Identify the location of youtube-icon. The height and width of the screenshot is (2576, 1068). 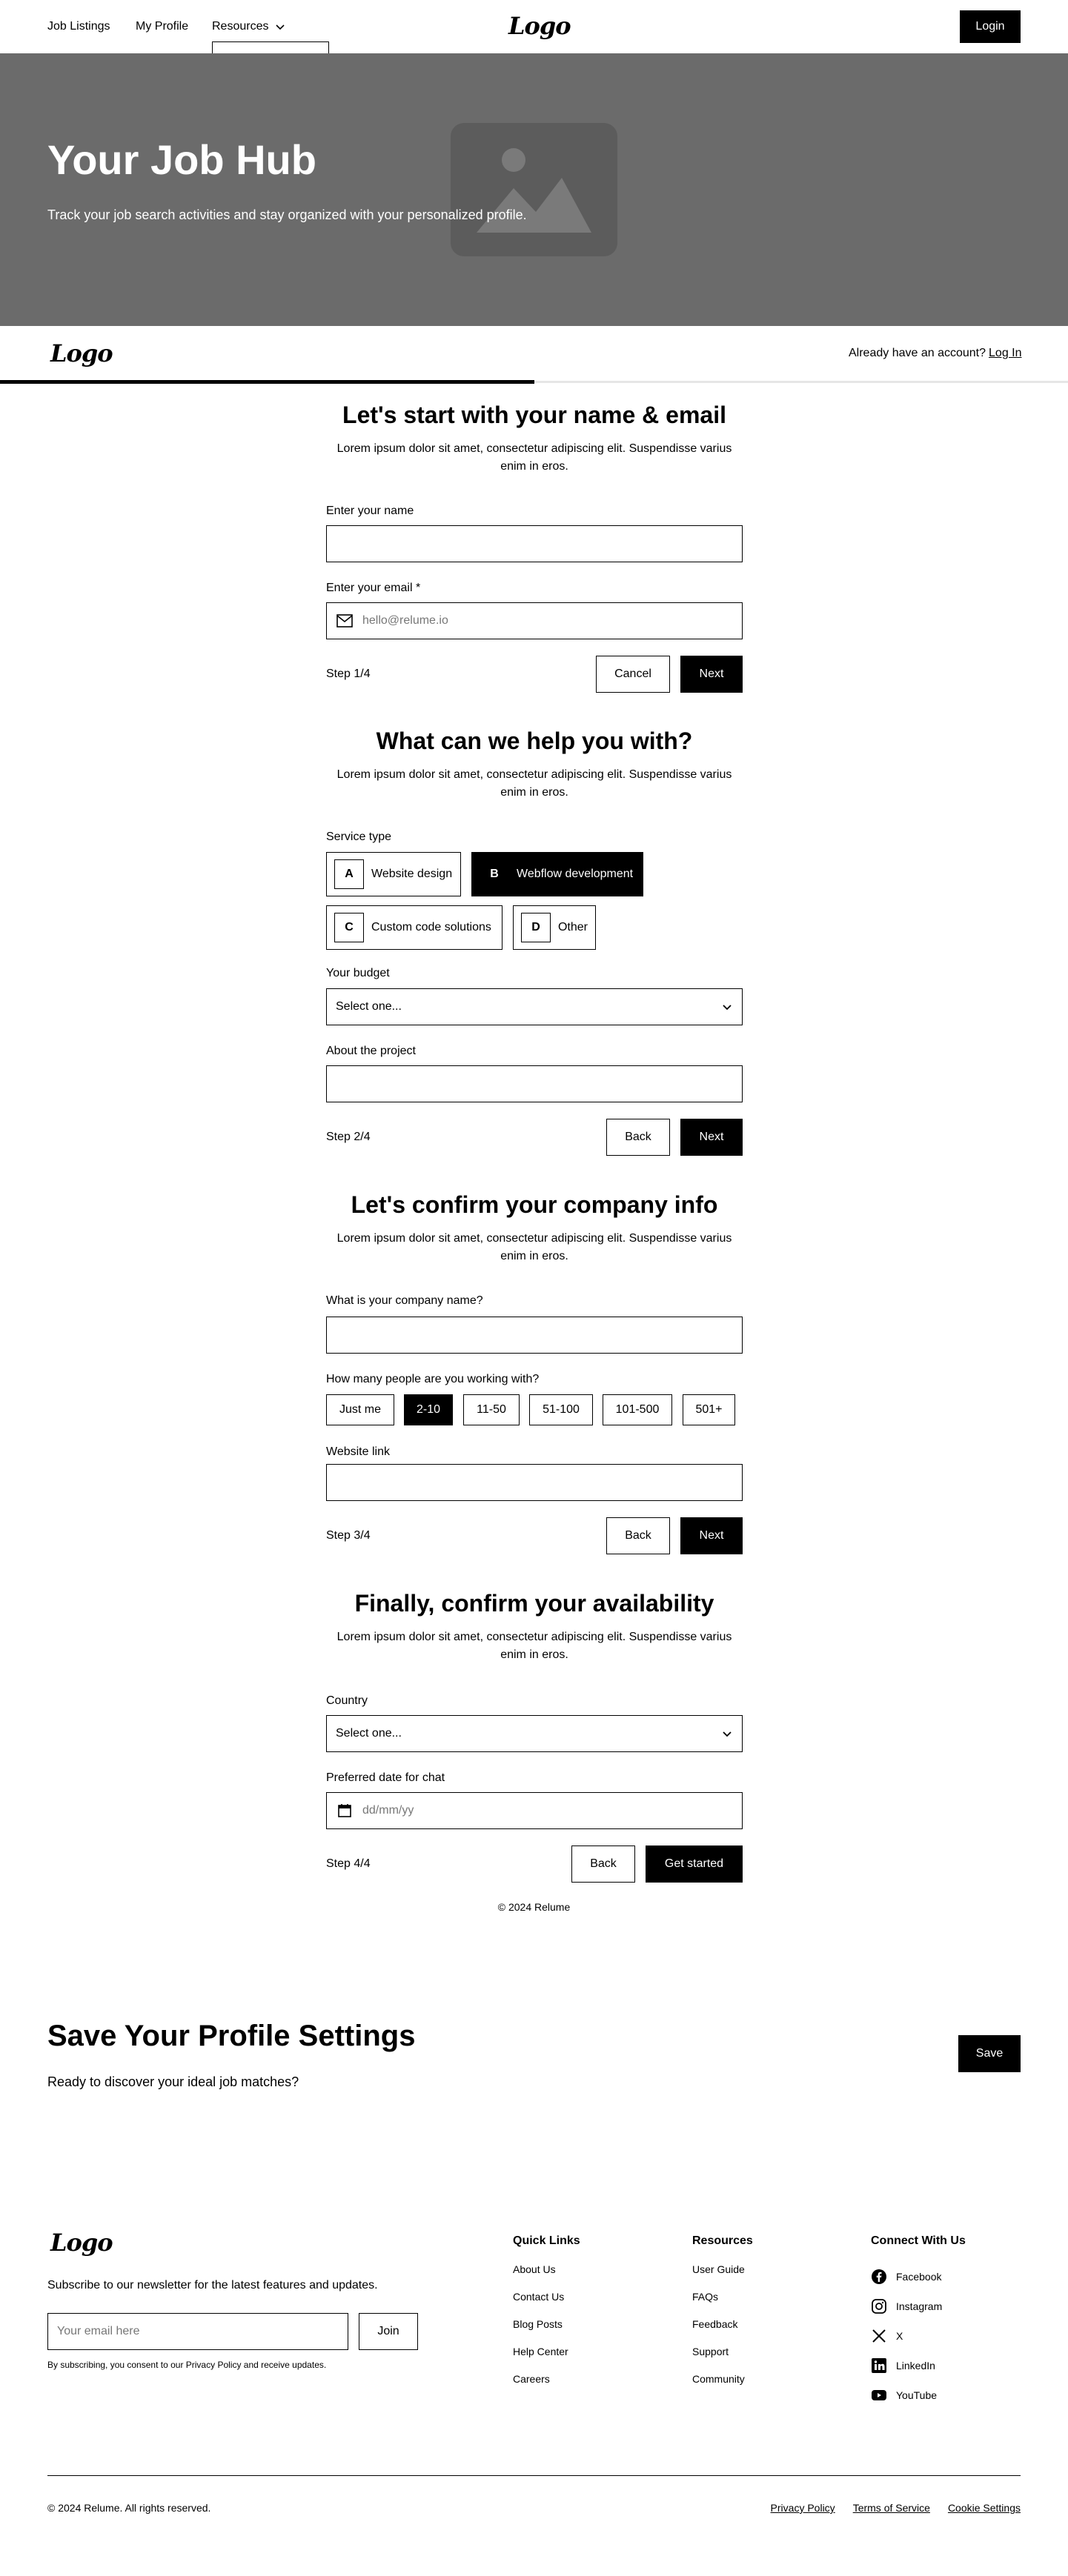
(879, 2395).